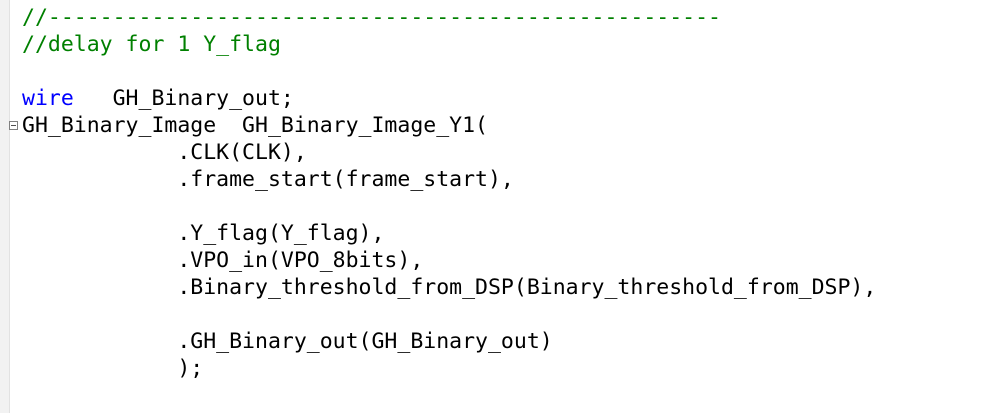 Image resolution: width=1005 pixels, height=413 pixels. What do you see at coordinates (287, 341) in the screenshot?
I see `code-line-port-gh-binary-out: .GH_Binary_out(GH_Binary_out)` at bounding box center [287, 341].